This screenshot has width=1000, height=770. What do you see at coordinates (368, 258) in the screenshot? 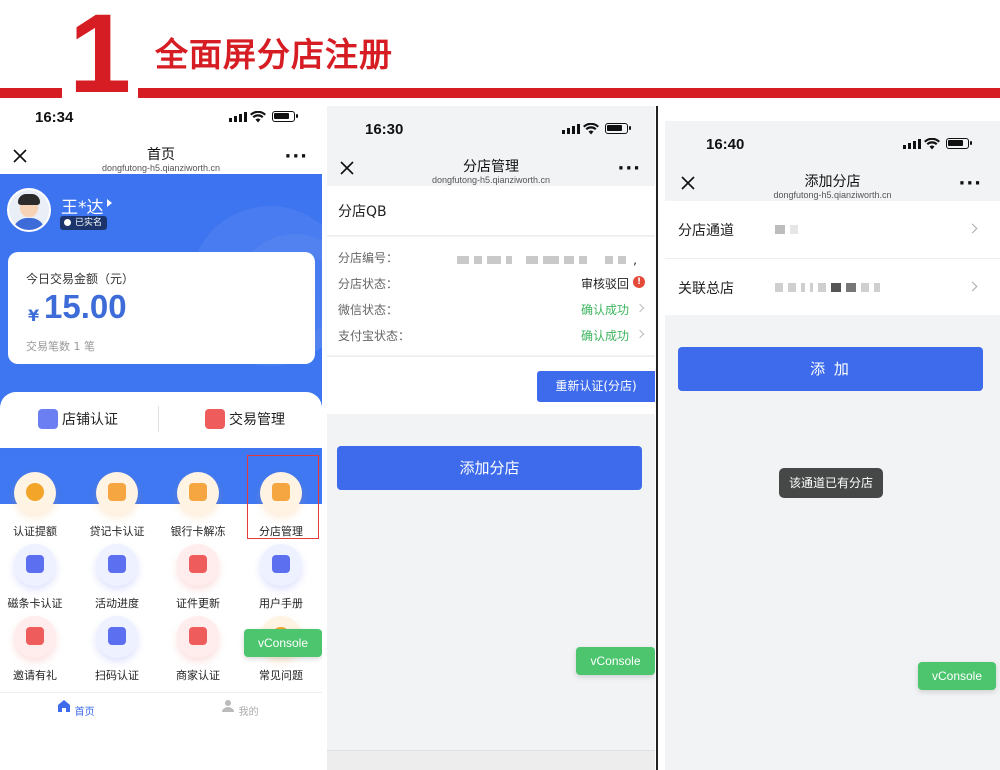
I see `branch-code-label: 分店编号：` at bounding box center [368, 258].